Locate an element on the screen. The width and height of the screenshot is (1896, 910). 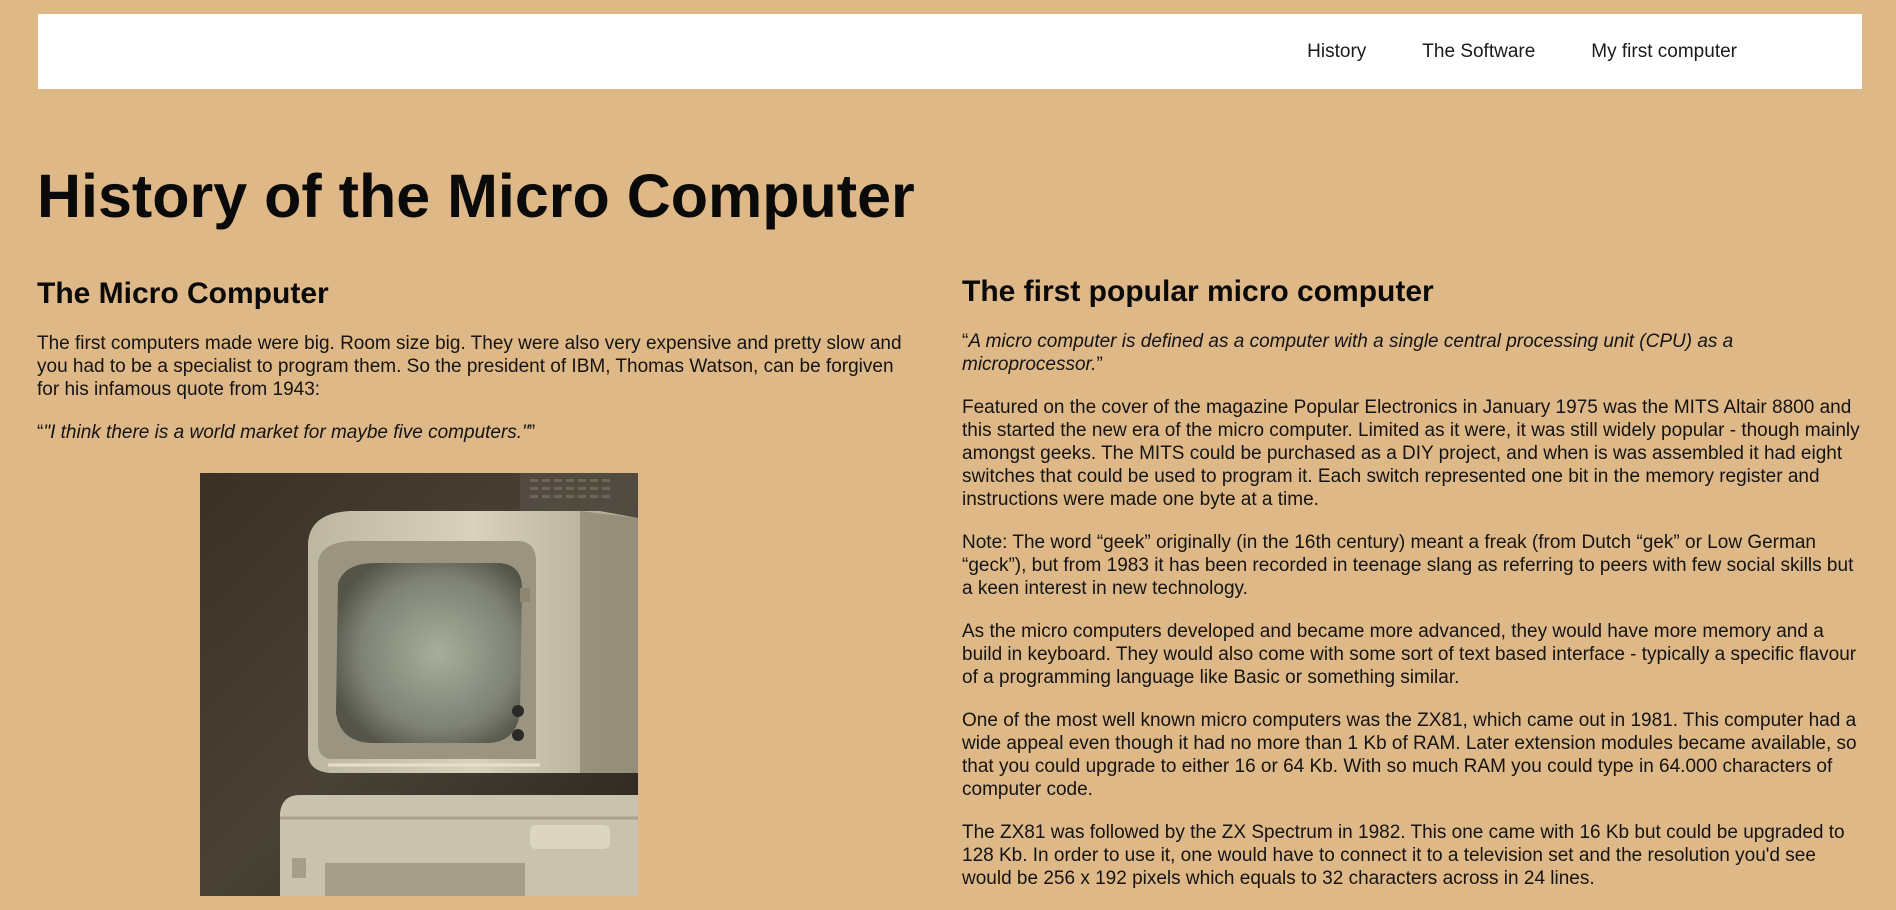
section-heading-first-popular: The first popular micro computer is located at coordinates (1198, 291).